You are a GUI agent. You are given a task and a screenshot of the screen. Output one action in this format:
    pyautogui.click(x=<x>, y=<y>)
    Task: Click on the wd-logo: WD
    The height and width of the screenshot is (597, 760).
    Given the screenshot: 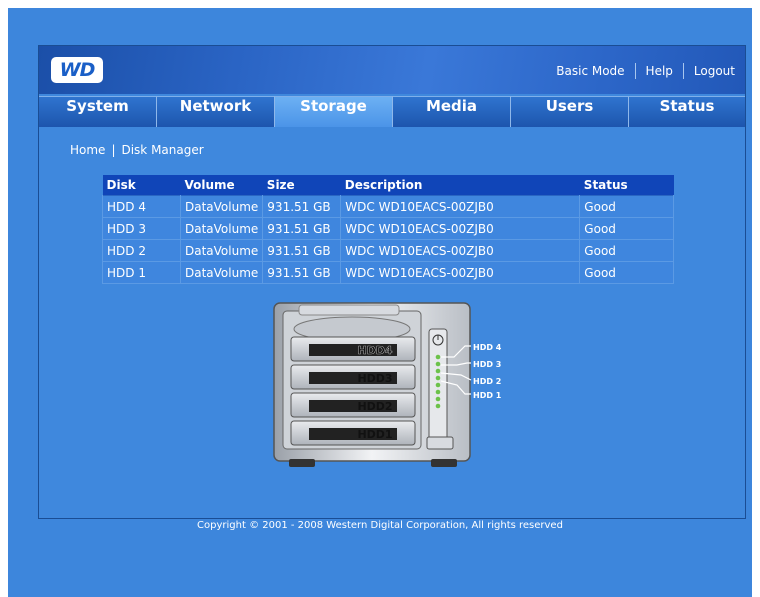 What is the action you would take?
    pyautogui.click(x=77, y=70)
    